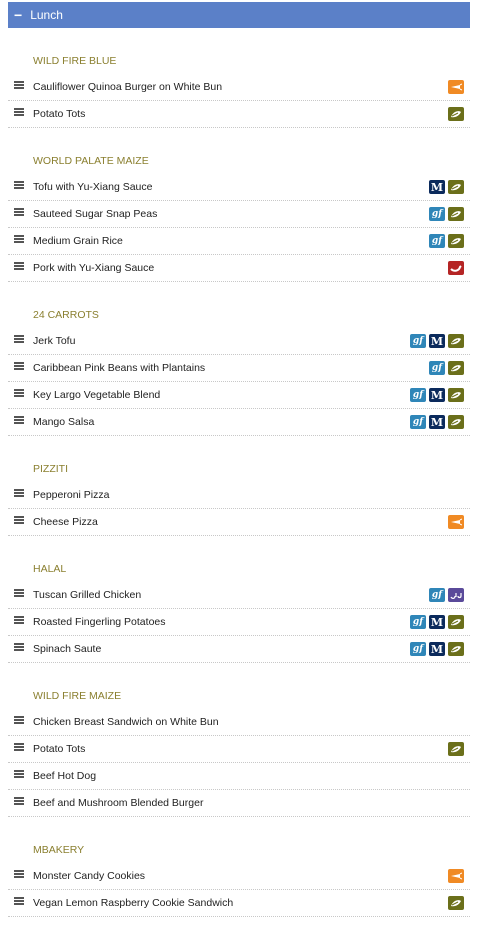  What do you see at coordinates (456, 595) in the screenshot?
I see `halal-icon` at bounding box center [456, 595].